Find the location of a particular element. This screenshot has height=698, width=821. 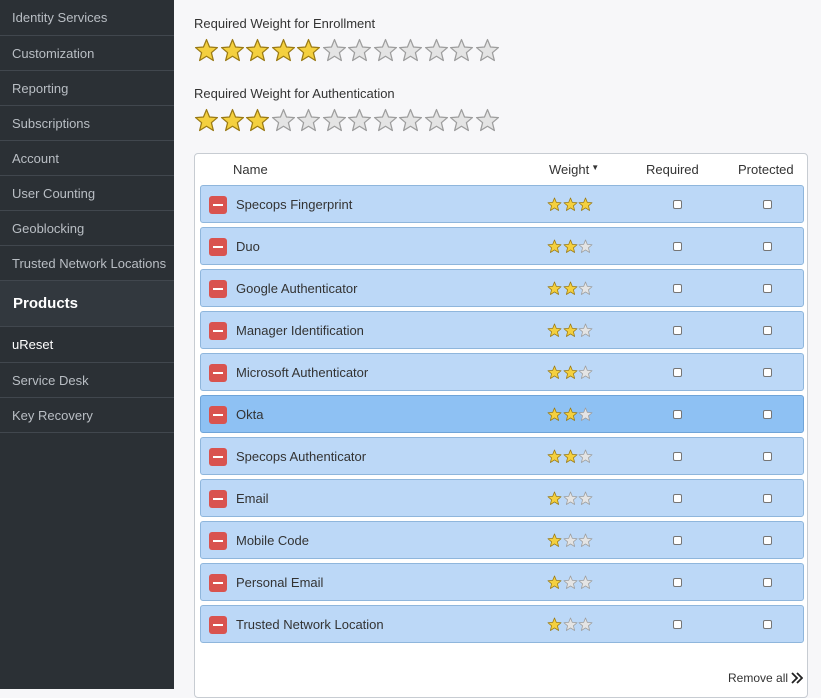

method-row: Okta is located at coordinates (502, 414).